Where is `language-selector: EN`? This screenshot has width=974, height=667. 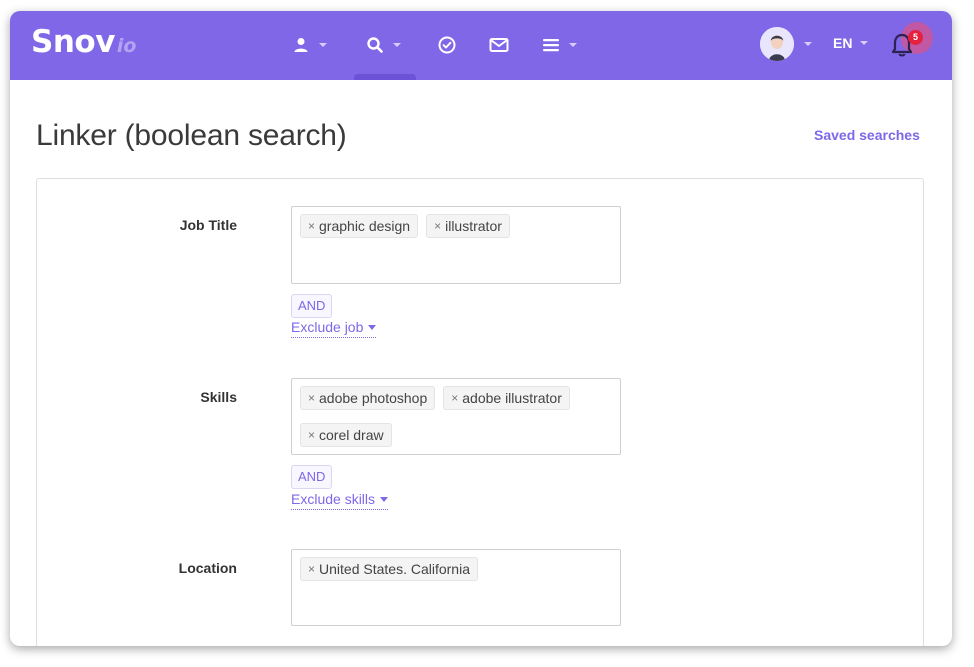
language-selector: EN is located at coordinates (851, 43).